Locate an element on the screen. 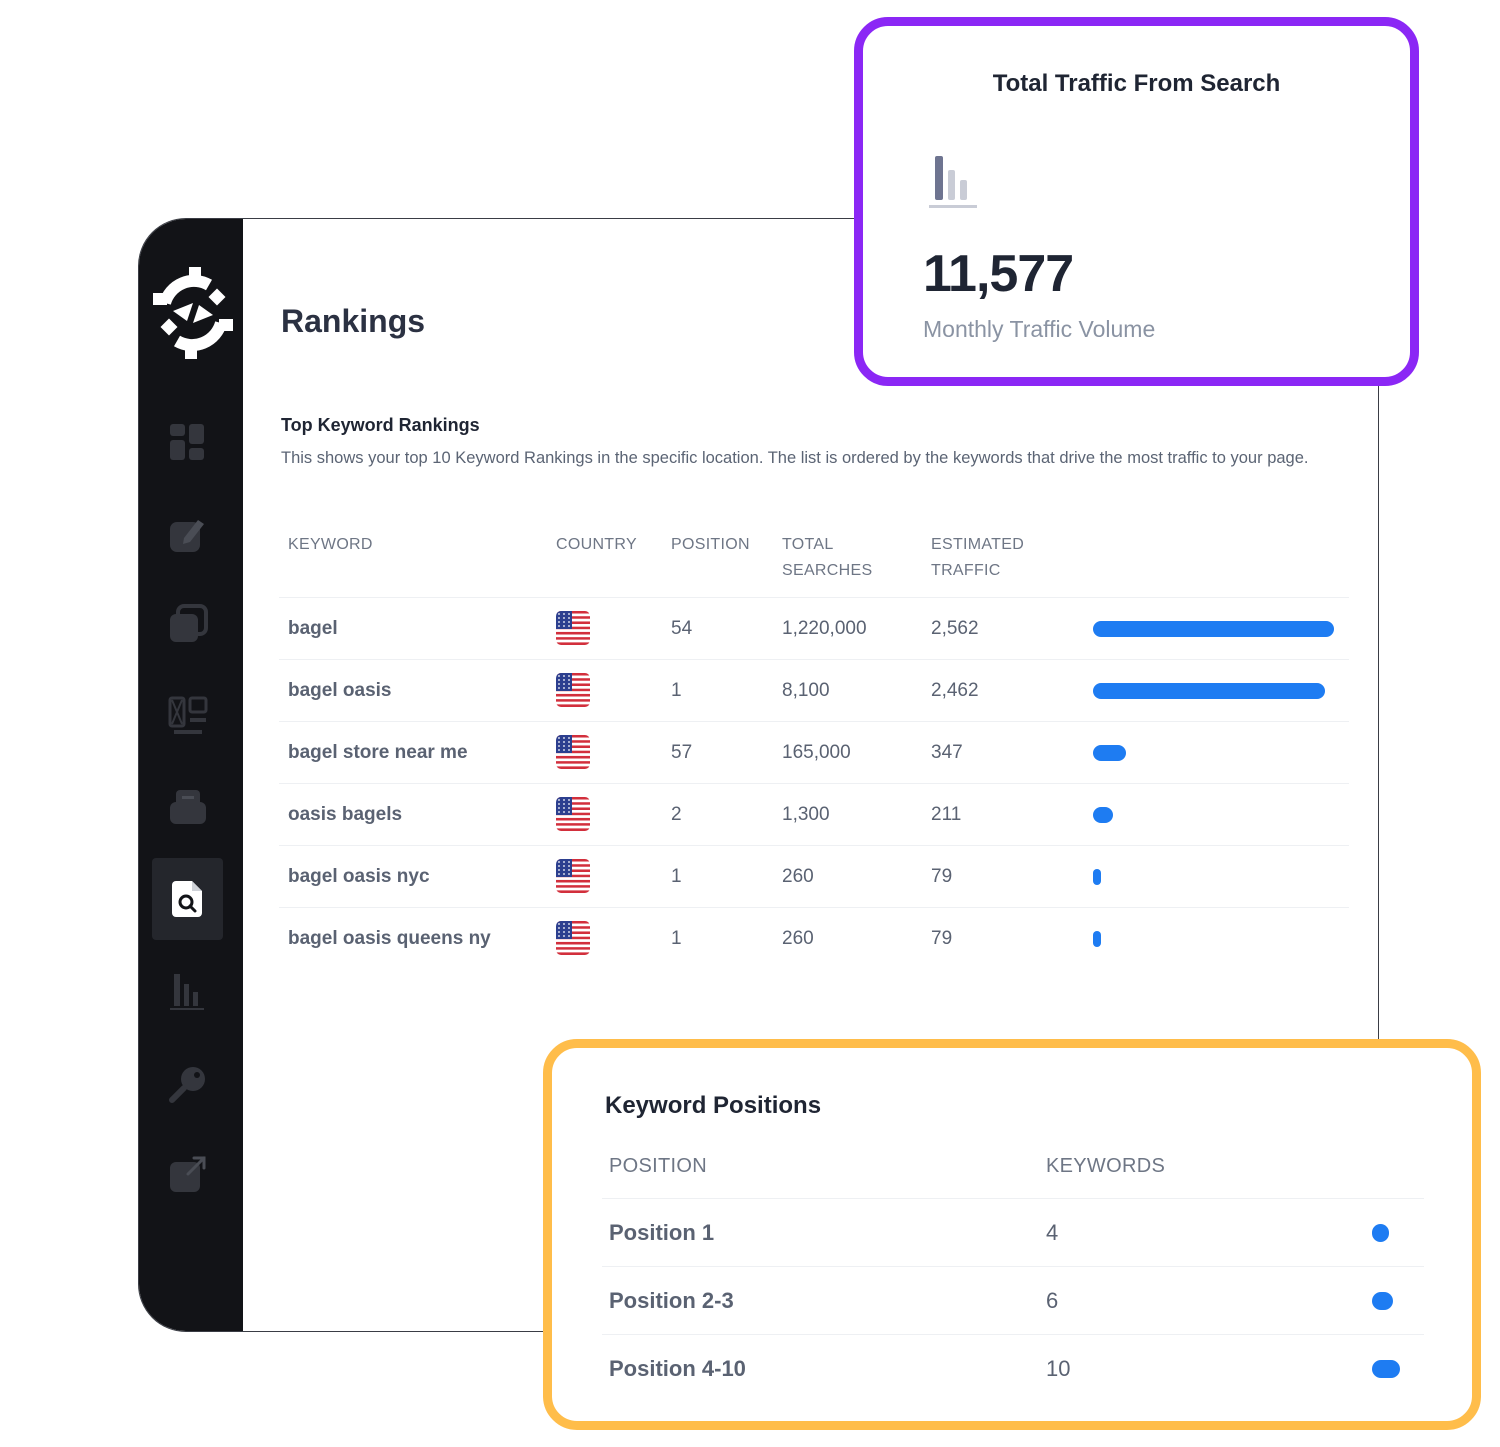 This screenshot has height=1447, width=1500. sidebar-item-export is located at coordinates (187, 1174).